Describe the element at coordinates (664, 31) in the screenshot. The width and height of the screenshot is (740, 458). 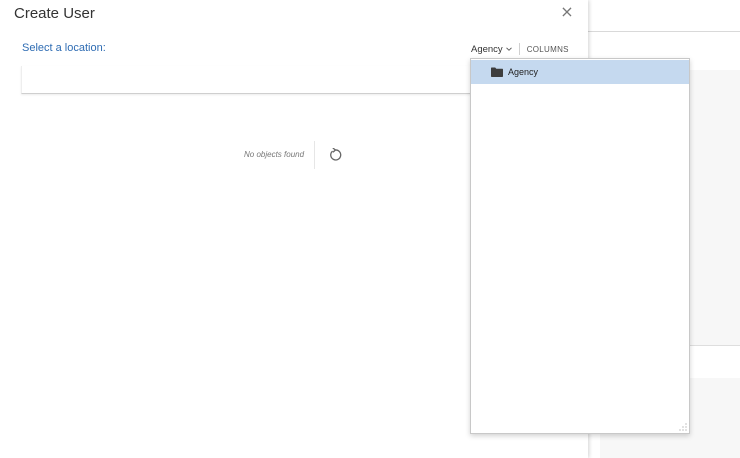
I see `background-divider` at that location.